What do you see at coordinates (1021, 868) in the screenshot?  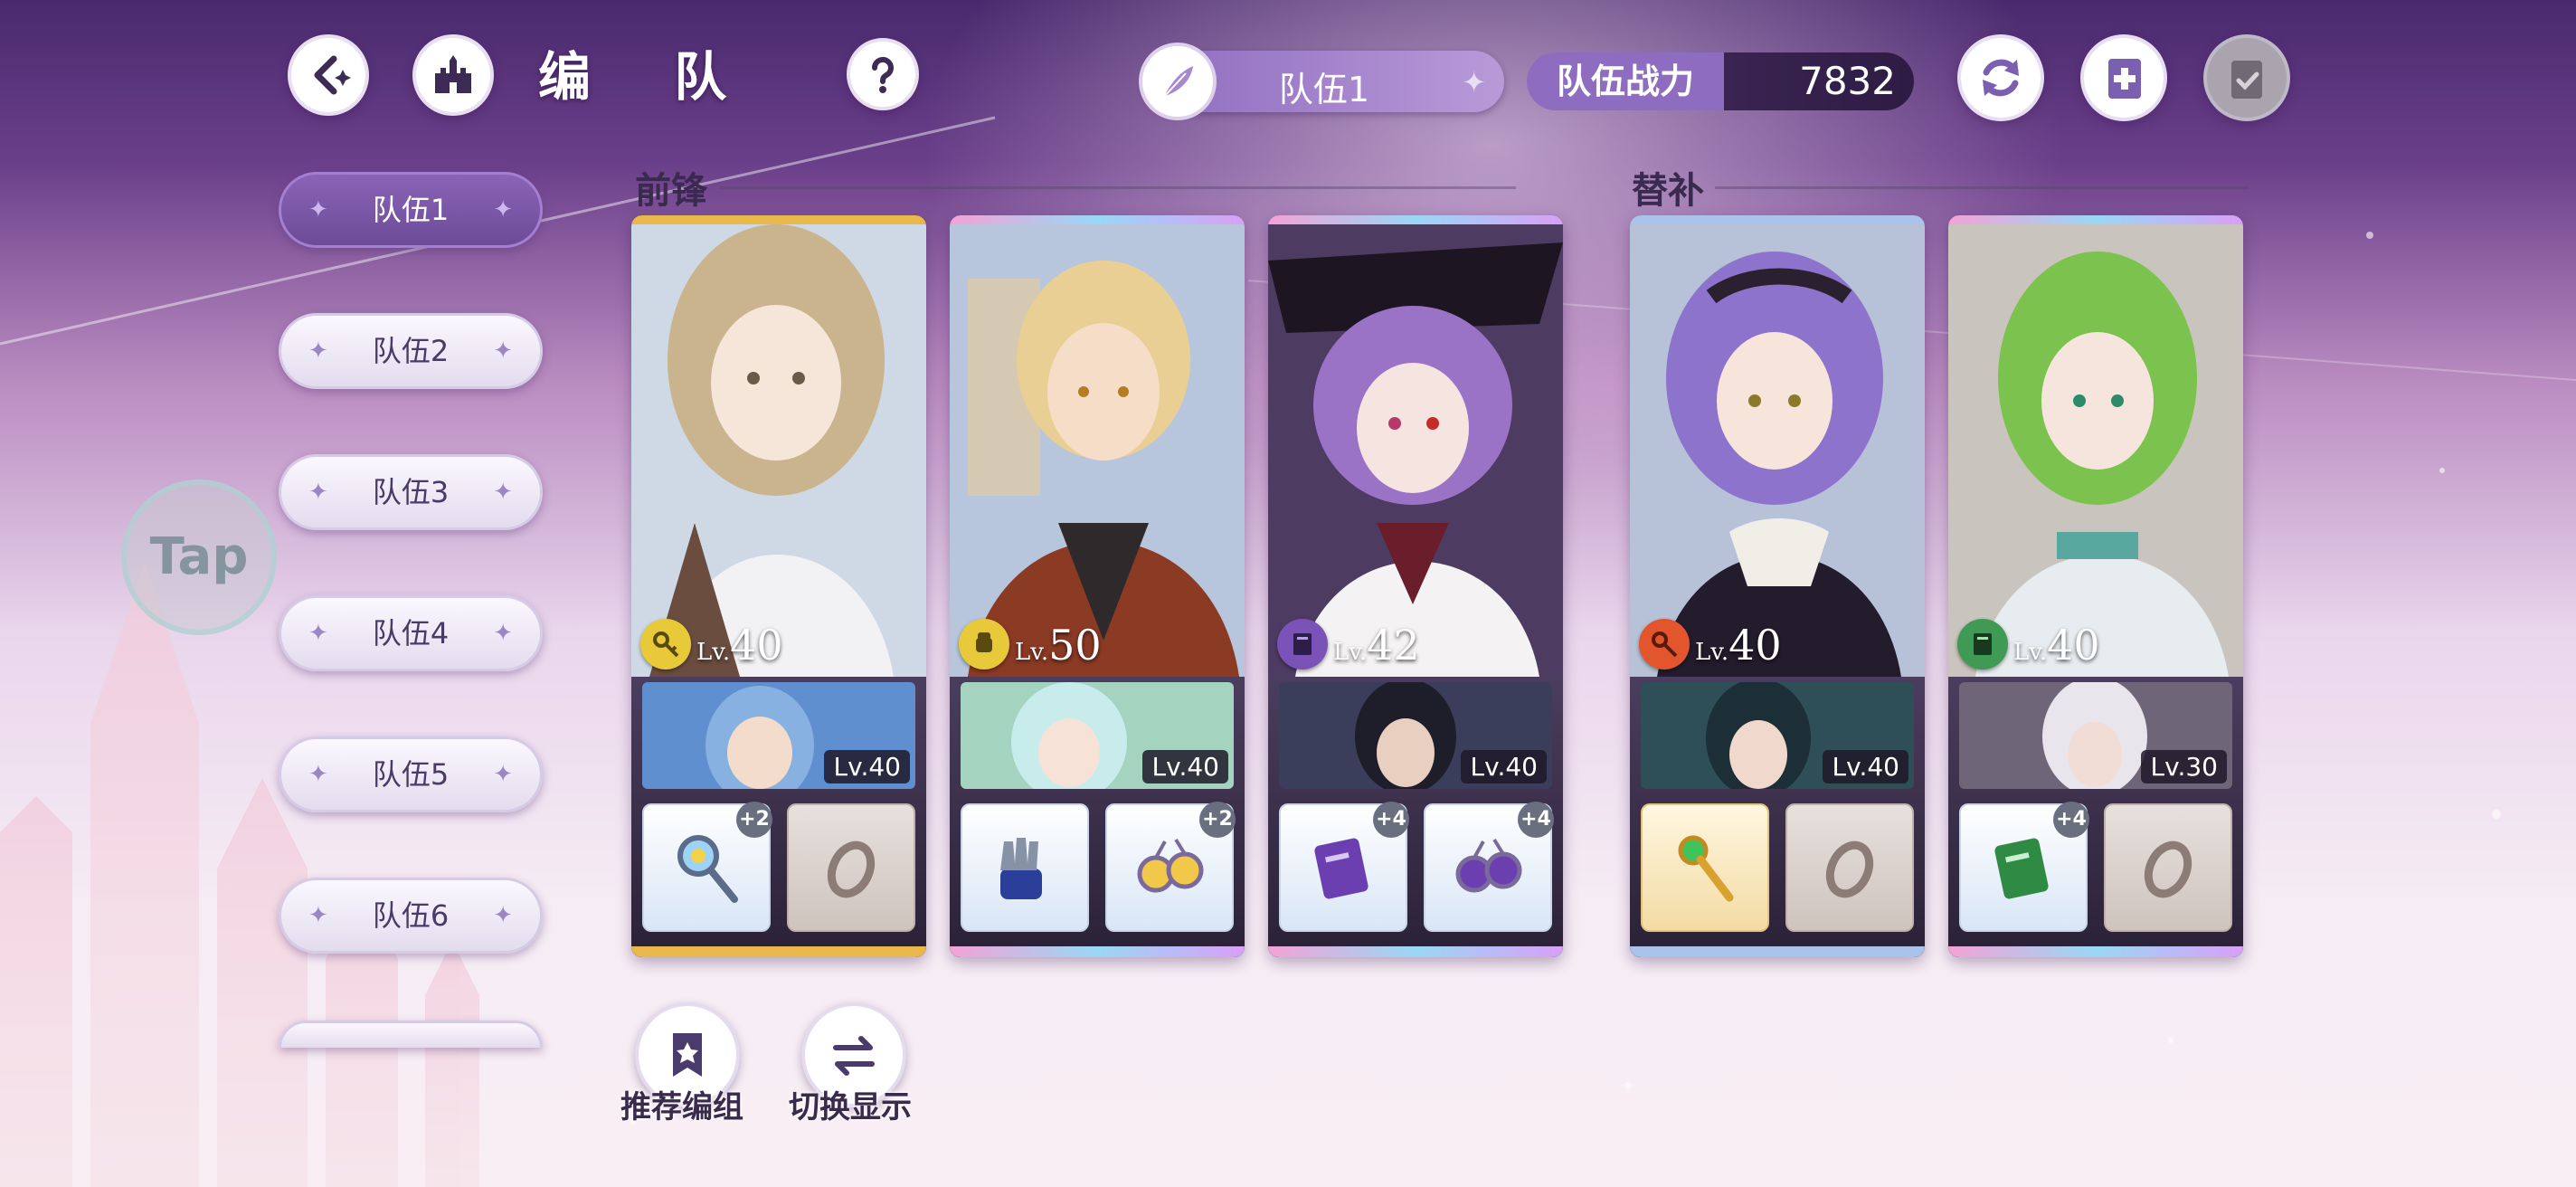 I see `gauntlet-icon` at bounding box center [1021, 868].